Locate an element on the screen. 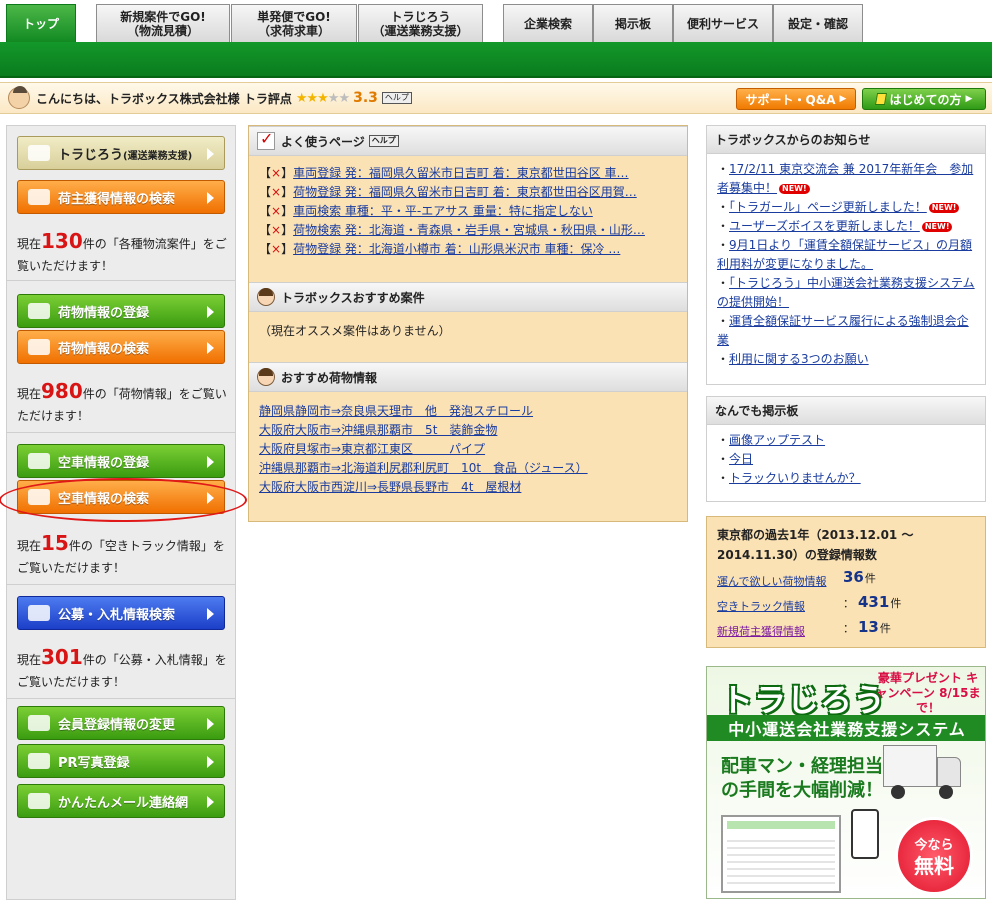  tender-count-text: 現在301件の「公募・入札情報」をご覧いただけます！ is located at coordinates (122, 667).